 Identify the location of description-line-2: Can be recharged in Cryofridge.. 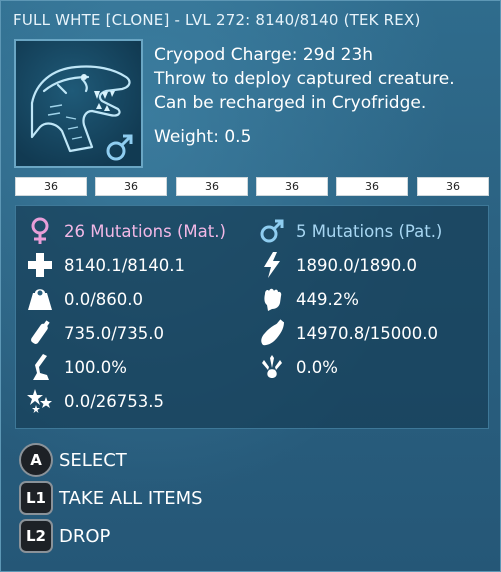
(290, 103).